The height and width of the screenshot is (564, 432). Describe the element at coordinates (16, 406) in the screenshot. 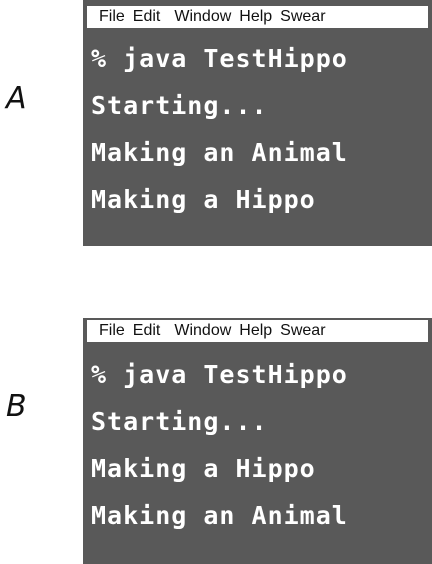

I see `panel-b-label: B` at that location.